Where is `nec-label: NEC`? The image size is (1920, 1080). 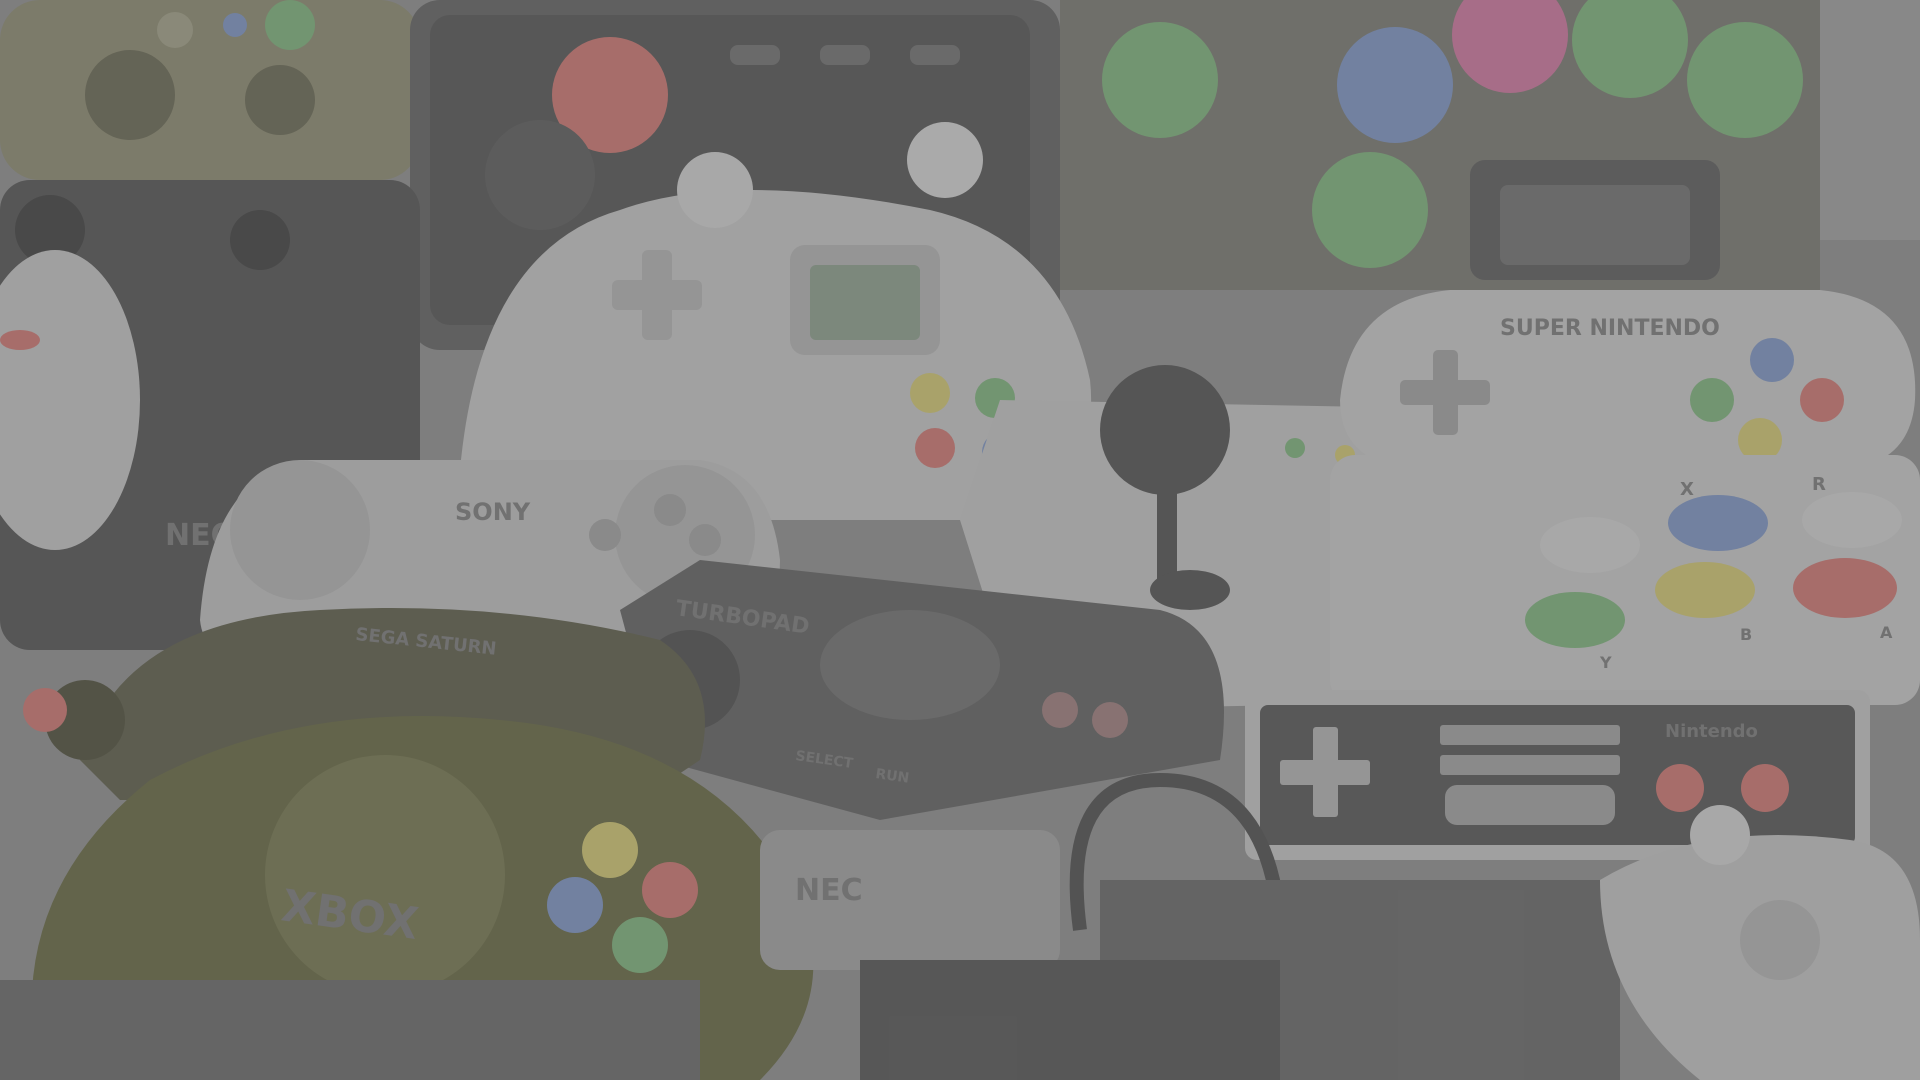 nec-label: NEC is located at coordinates (829, 890).